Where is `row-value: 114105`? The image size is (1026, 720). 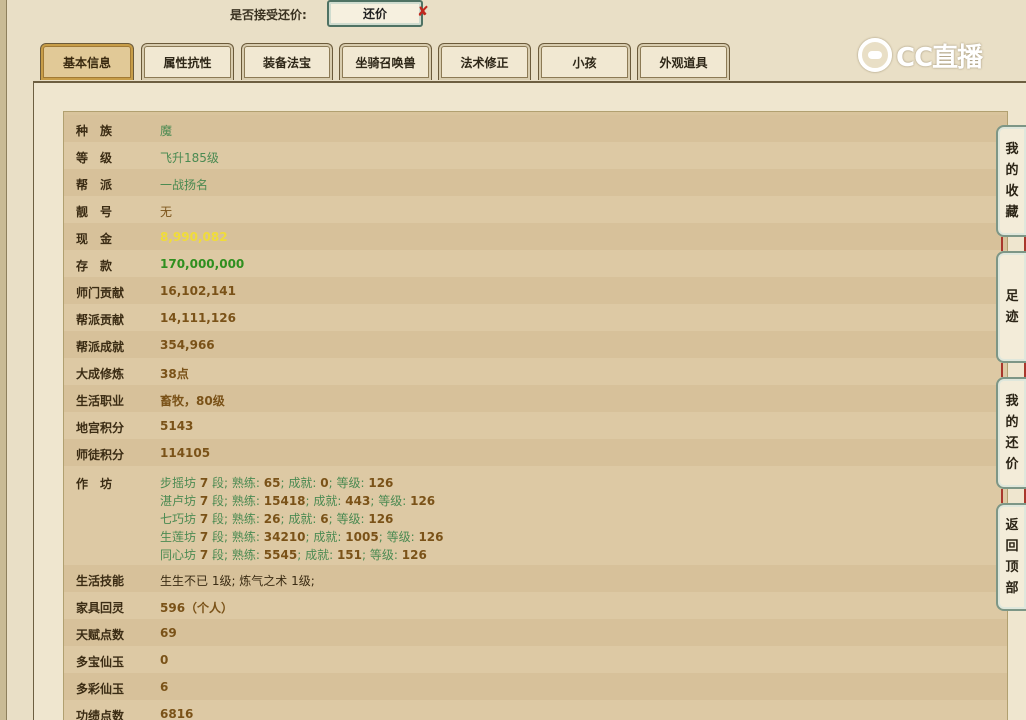 row-value: 114105 is located at coordinates (185, 453).